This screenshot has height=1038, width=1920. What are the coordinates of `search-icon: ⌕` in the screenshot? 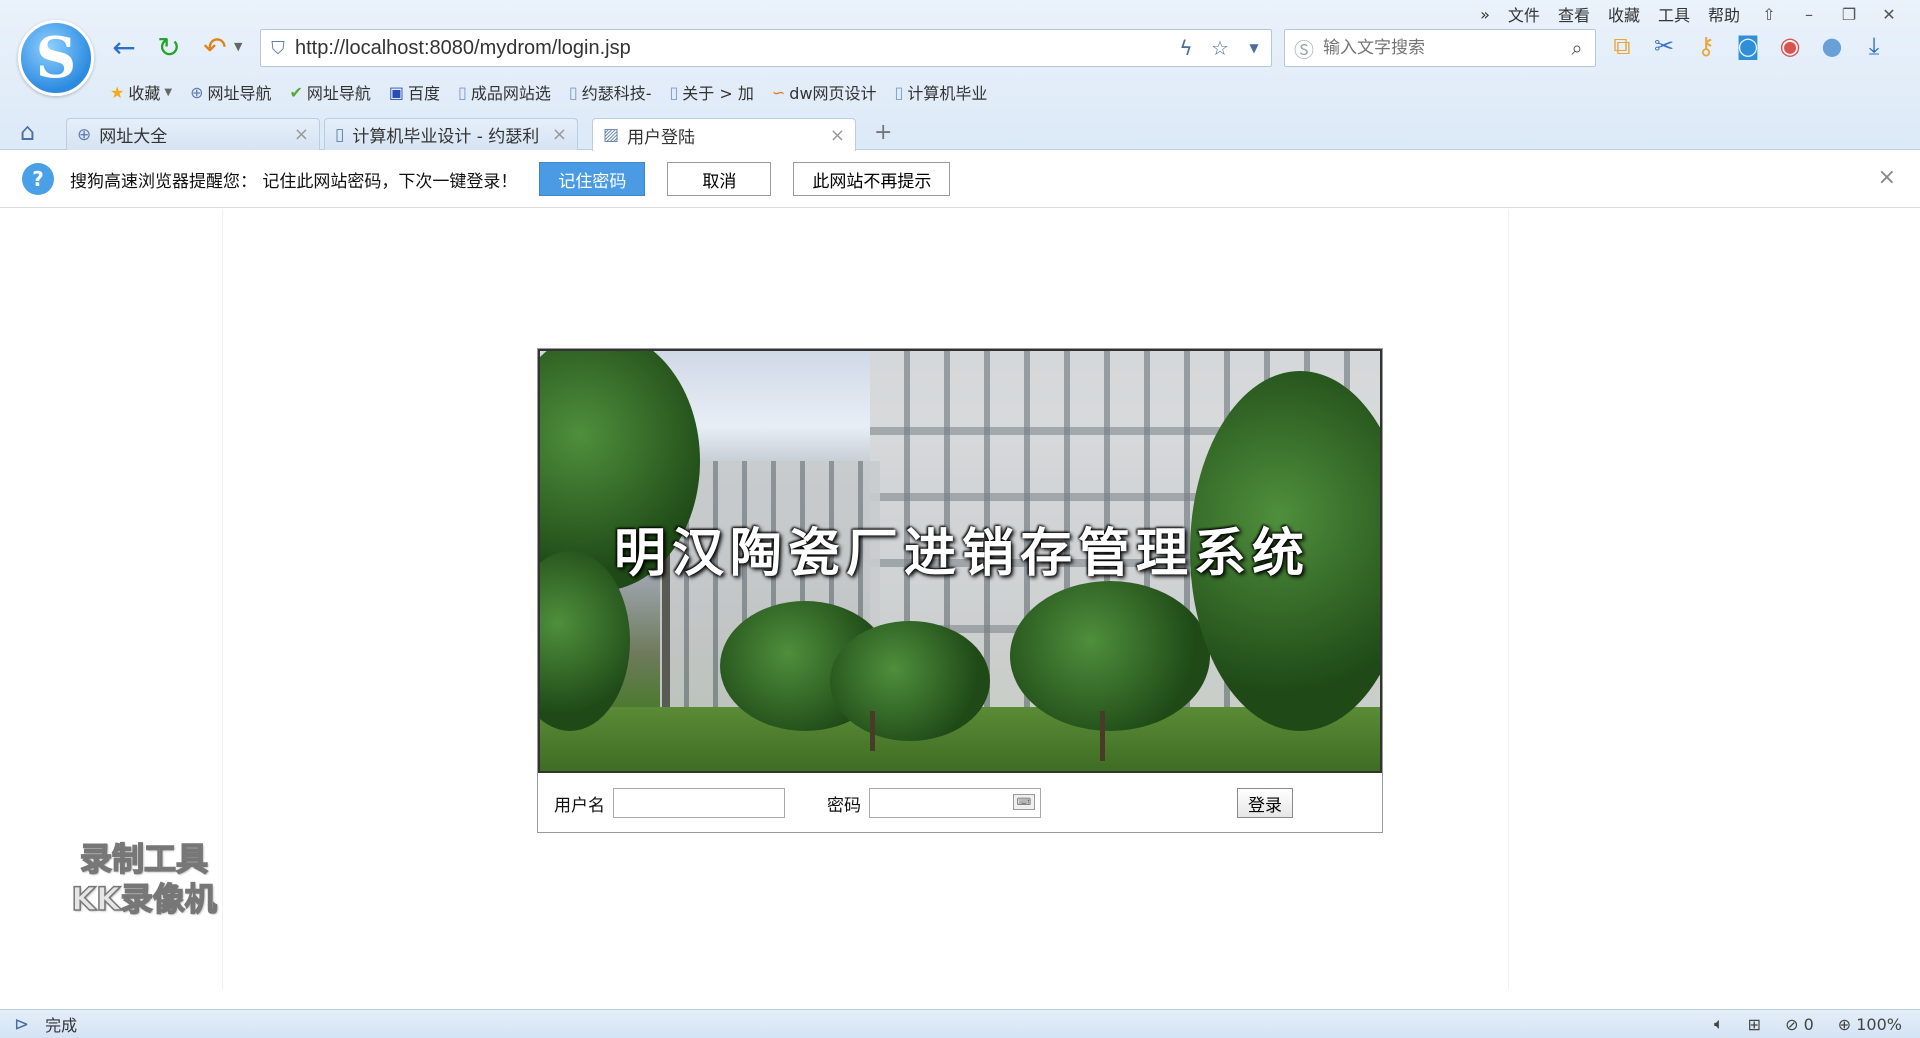 It's located at (1577, 48).